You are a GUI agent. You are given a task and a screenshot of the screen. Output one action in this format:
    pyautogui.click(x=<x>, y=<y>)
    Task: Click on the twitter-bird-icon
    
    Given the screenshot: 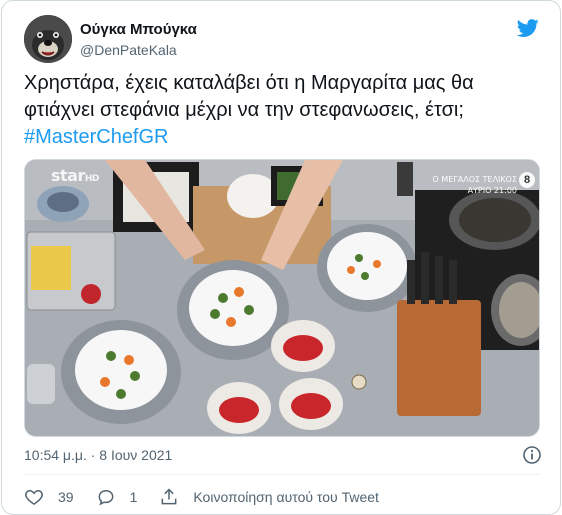 What is the action you would take?
    pyautogui.click(x=528, y=28)
    